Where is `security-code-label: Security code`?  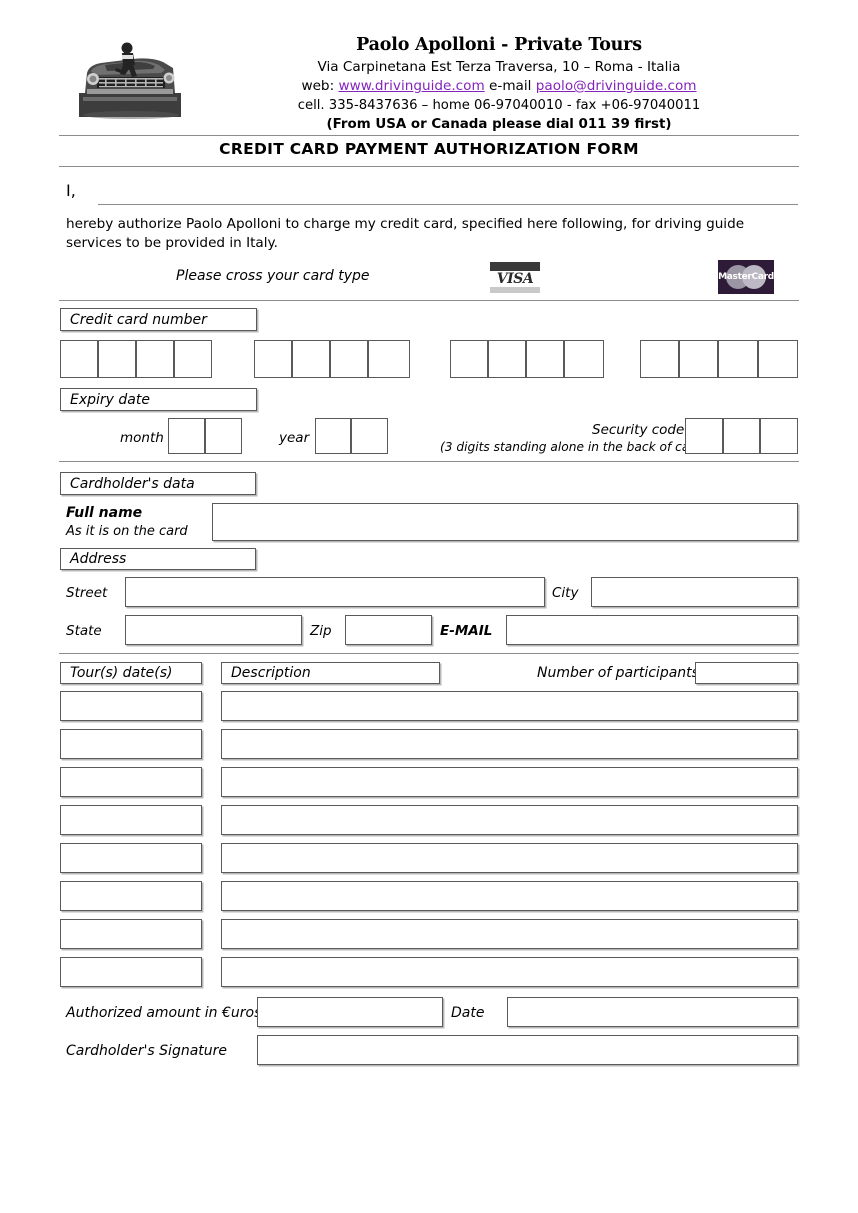
security-code-label: Security code is located at coordinates (638, 430).